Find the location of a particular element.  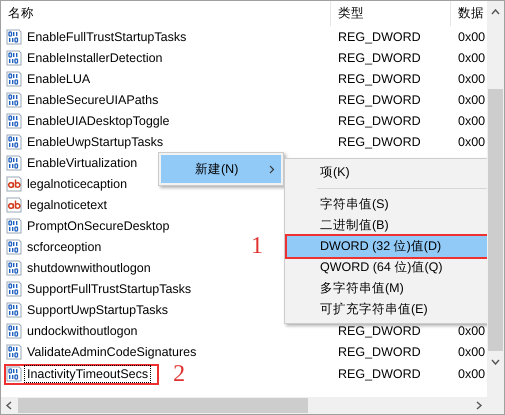

value-name: undockwithoutlogon is located at coordinates (82, 331).